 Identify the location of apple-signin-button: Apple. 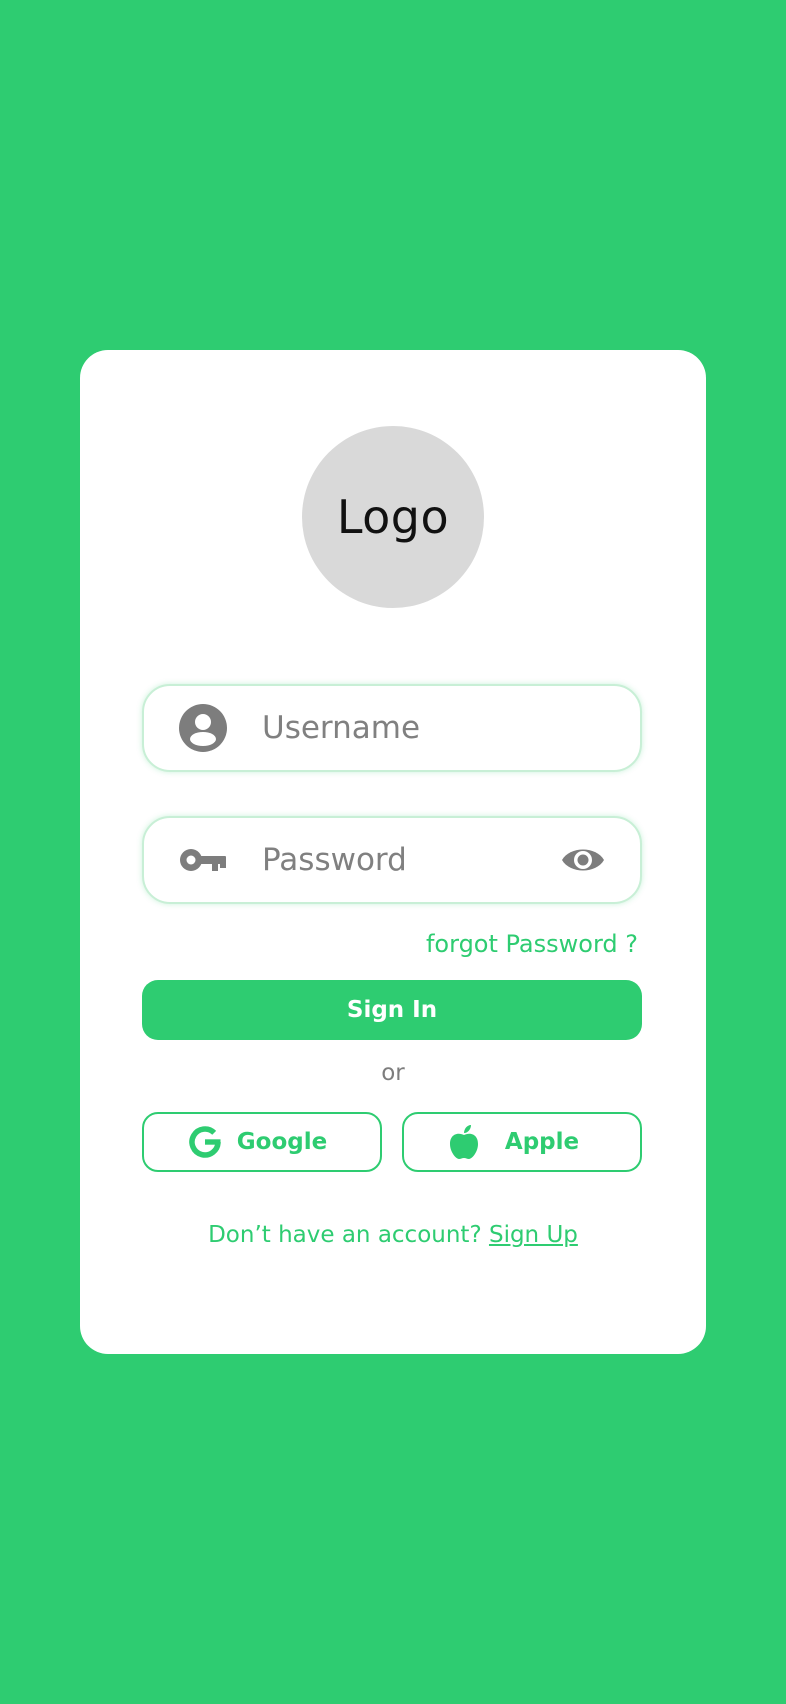
(522, 1142).